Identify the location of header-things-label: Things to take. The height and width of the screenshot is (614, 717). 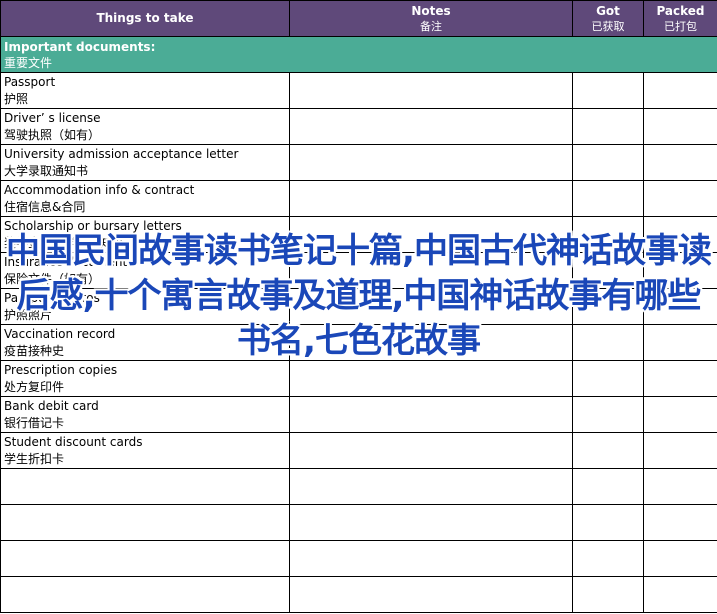
(145, 18).